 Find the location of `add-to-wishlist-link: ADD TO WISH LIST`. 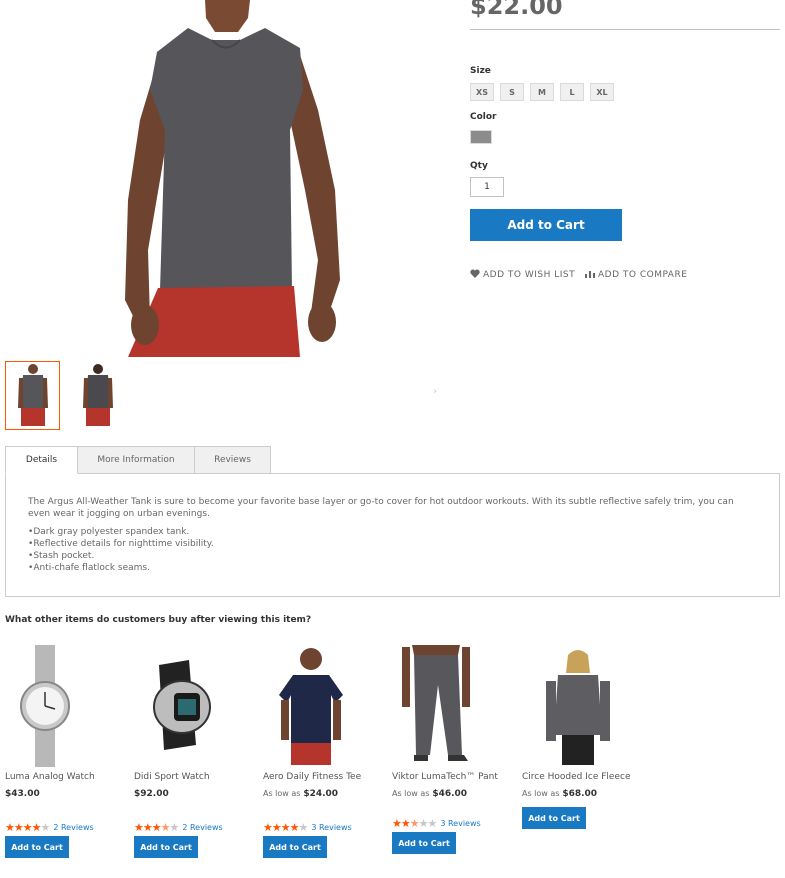

add-to-wishlist-link: ADD TO WISH LIST is located at coordinates (522, 275).